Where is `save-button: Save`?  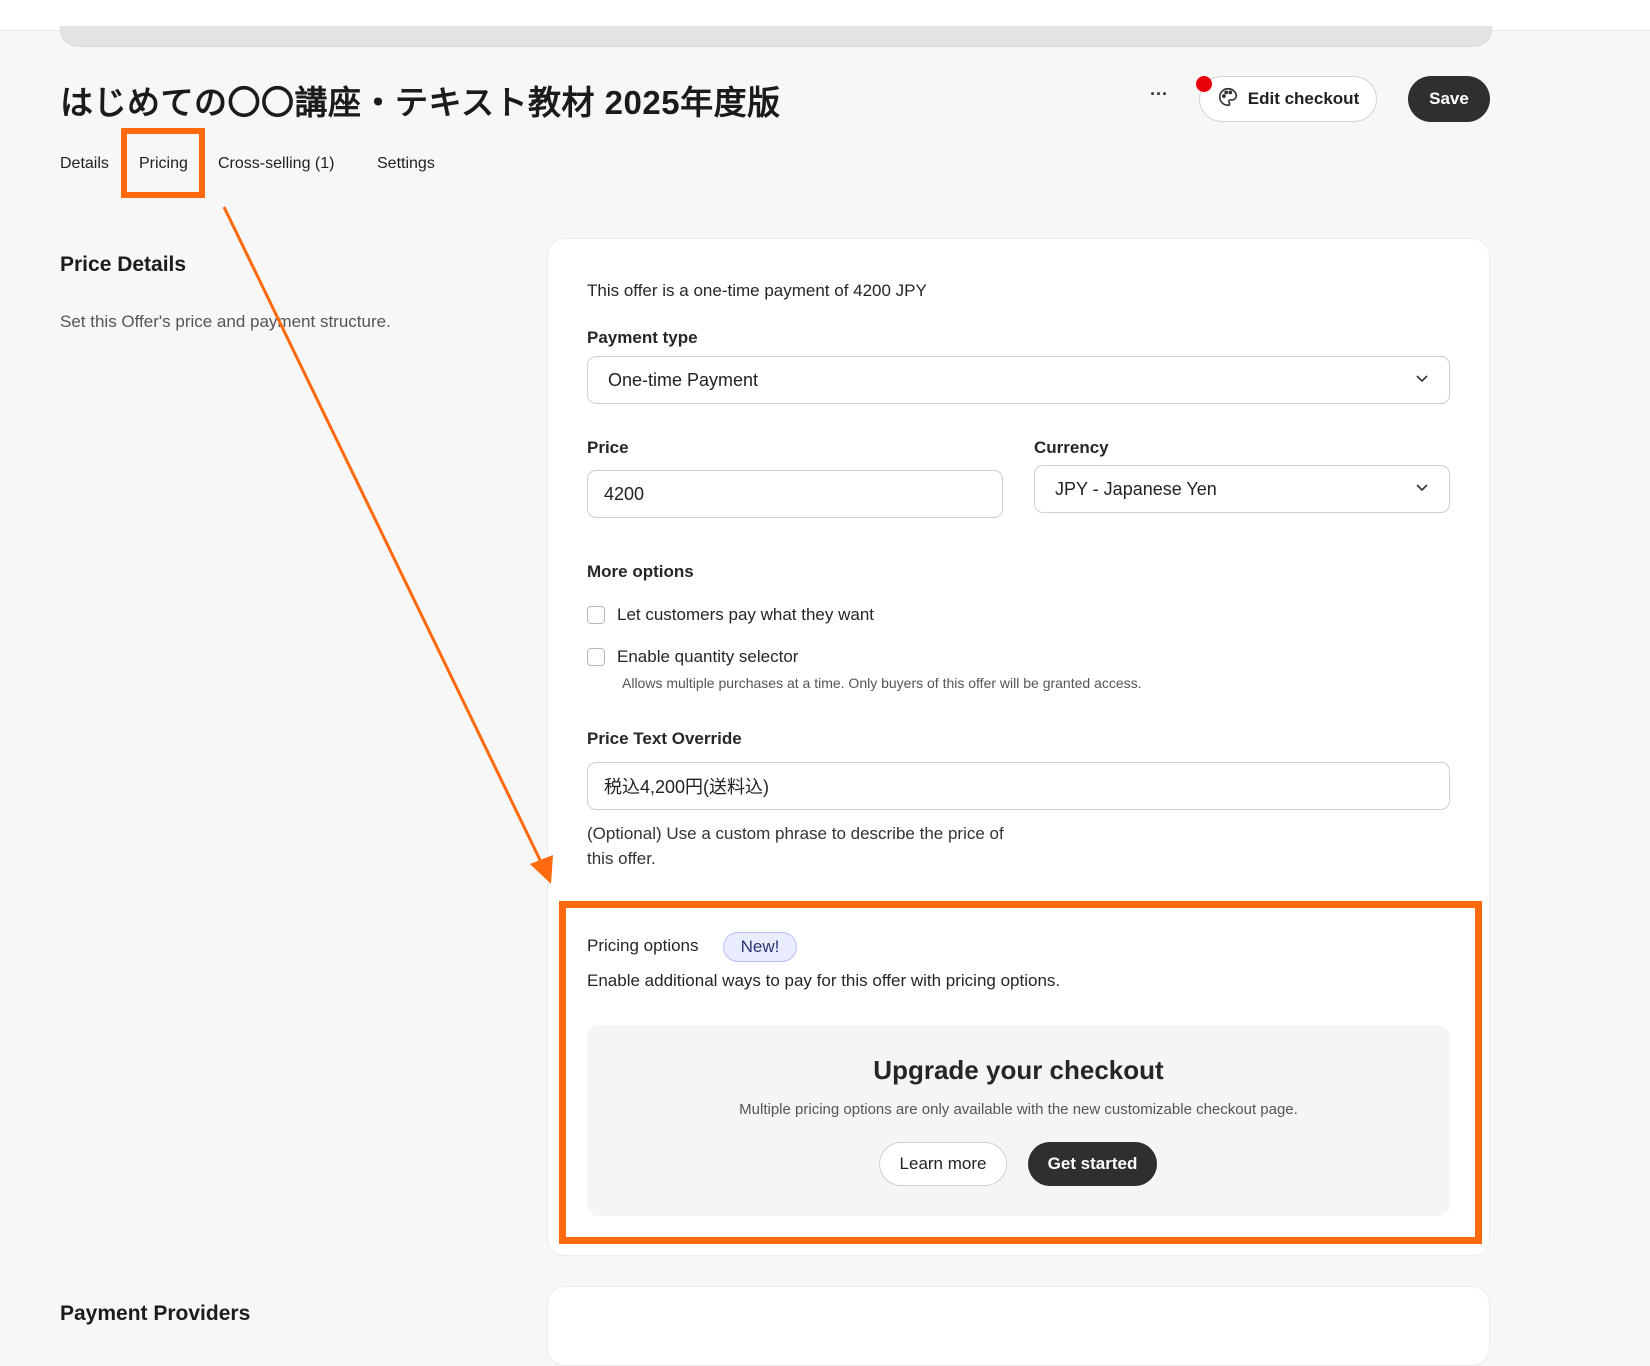 save-button: Save is located at coordinates (1449, 99).